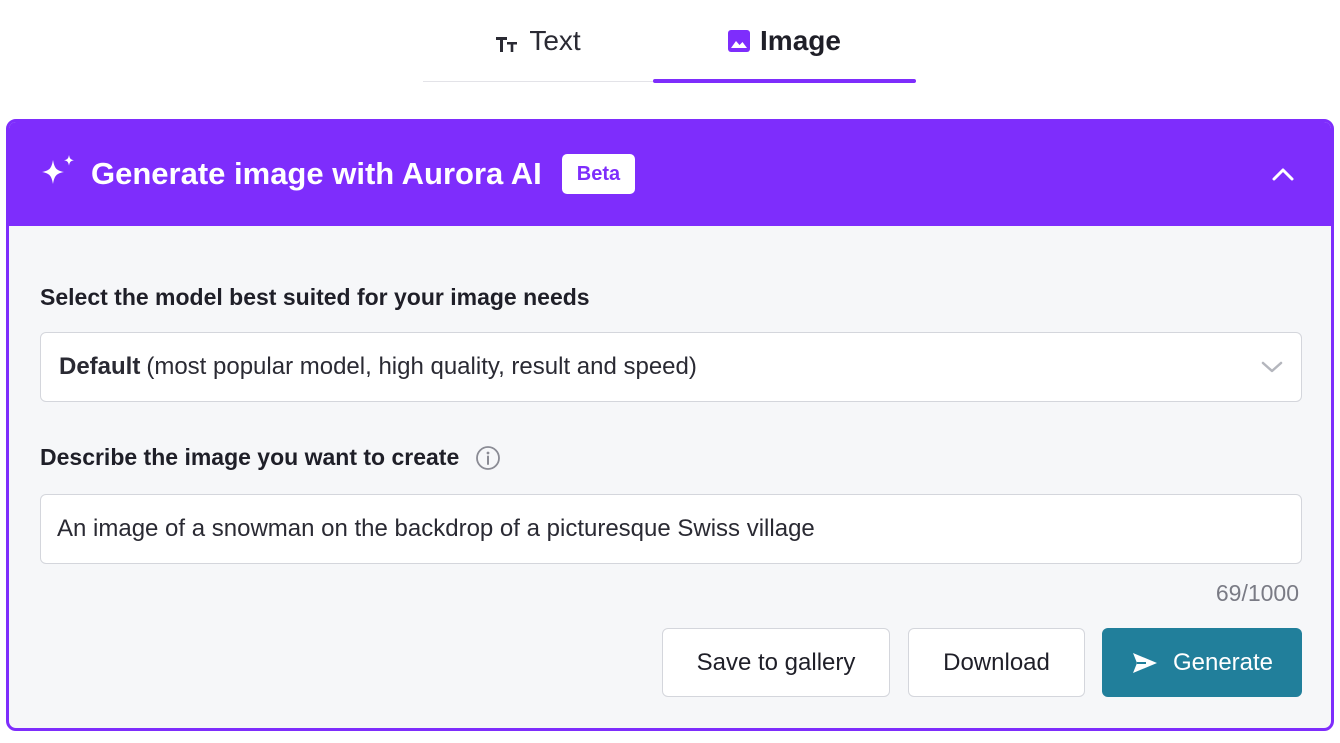 The width and height of the screenshot is (1340, 743). I want to click on sparkles-icon, so click(58, 174).